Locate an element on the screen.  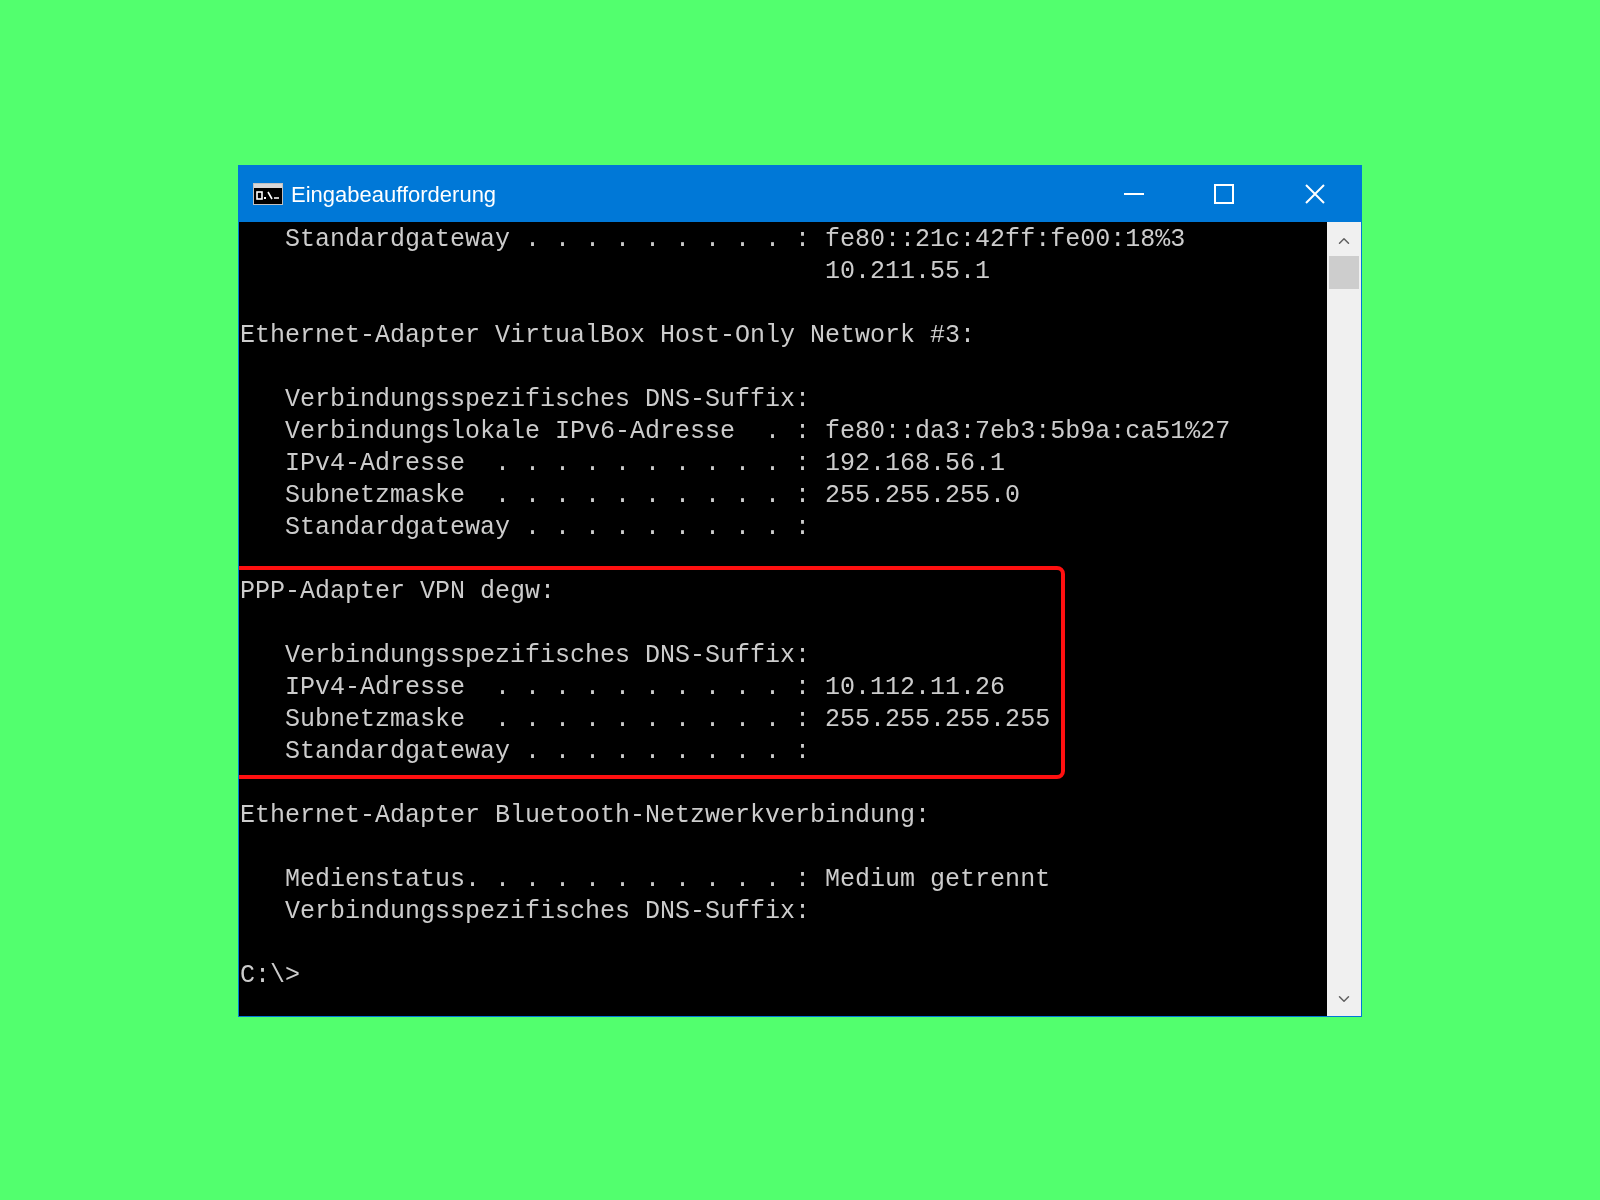
console-line: IPv4-Adresse . . . . . . . . . . : 10.112.11.26 is located at coordinates (645, 688).